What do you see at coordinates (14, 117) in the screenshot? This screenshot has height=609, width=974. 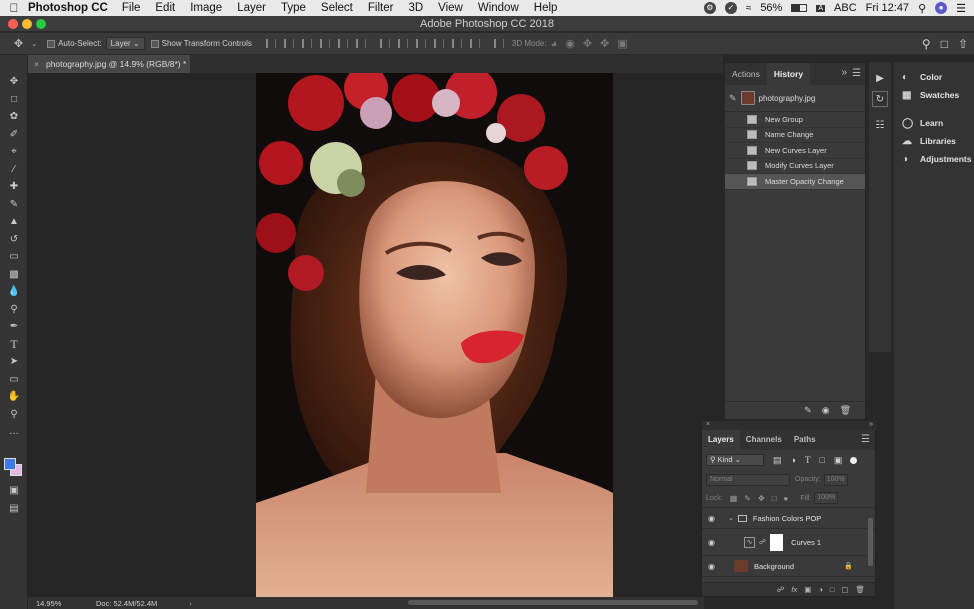 I see `lasso-tool-icon: ✿` at bounding box center [14, 117].